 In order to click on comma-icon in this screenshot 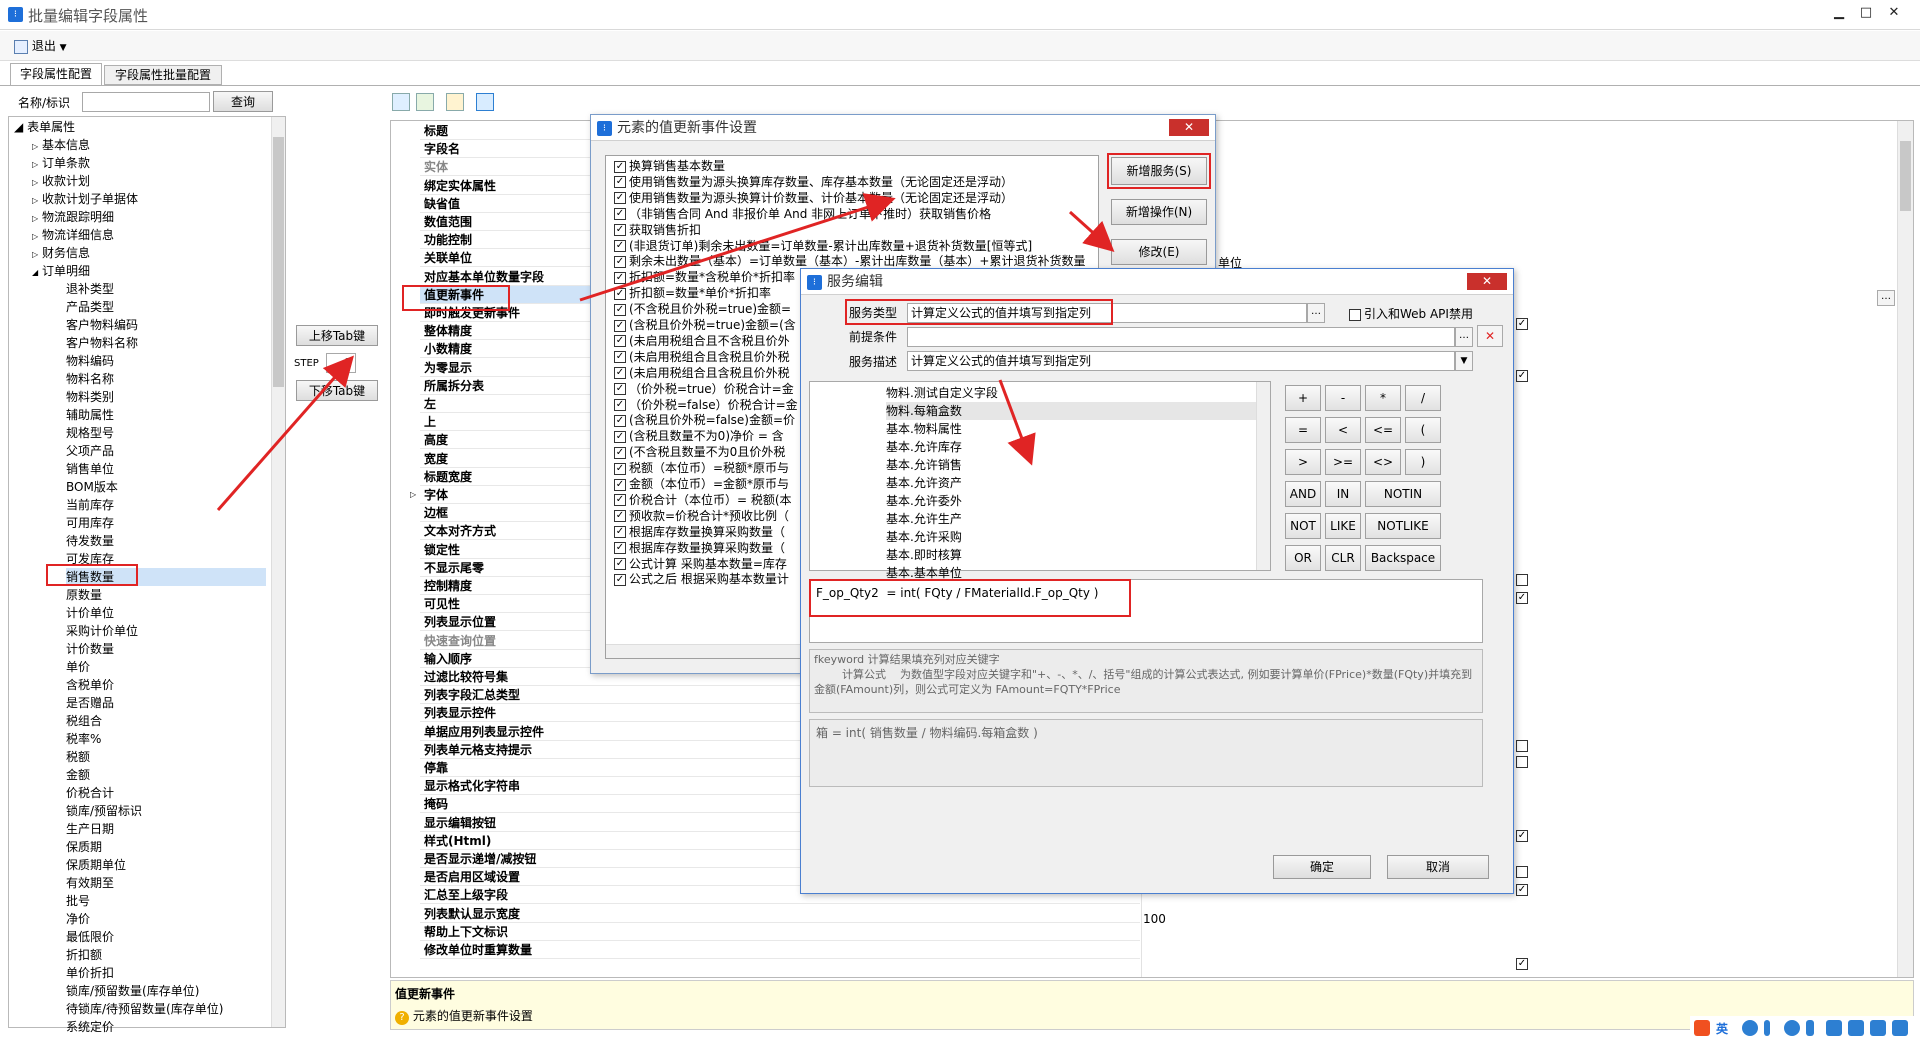, I will do `click(1767, 1028)`.